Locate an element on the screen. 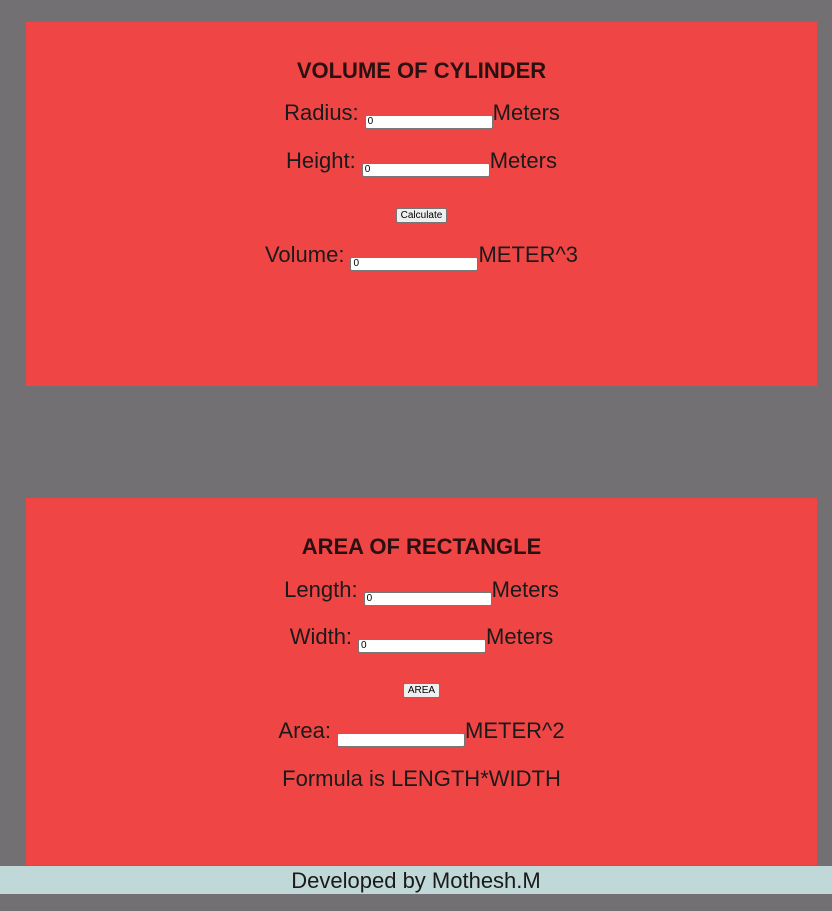 The height and width of the screenshot is (911, 832). length-label: Length: is located at coordinates (321, 589).